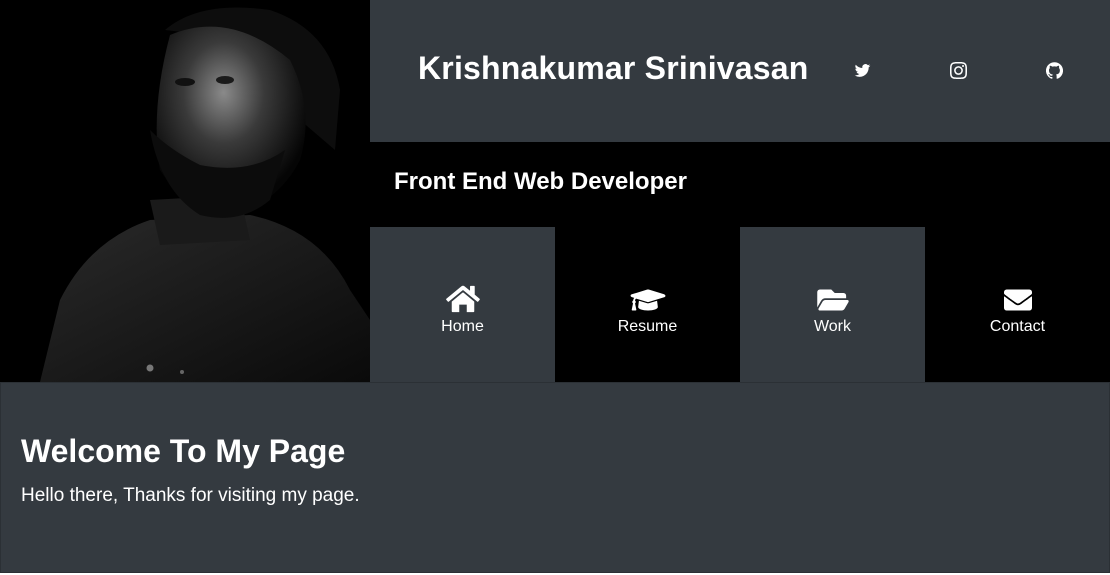  Describe the element at coordinates (1018, 298) in the screenshot. I see `envelope-icon` at that location.